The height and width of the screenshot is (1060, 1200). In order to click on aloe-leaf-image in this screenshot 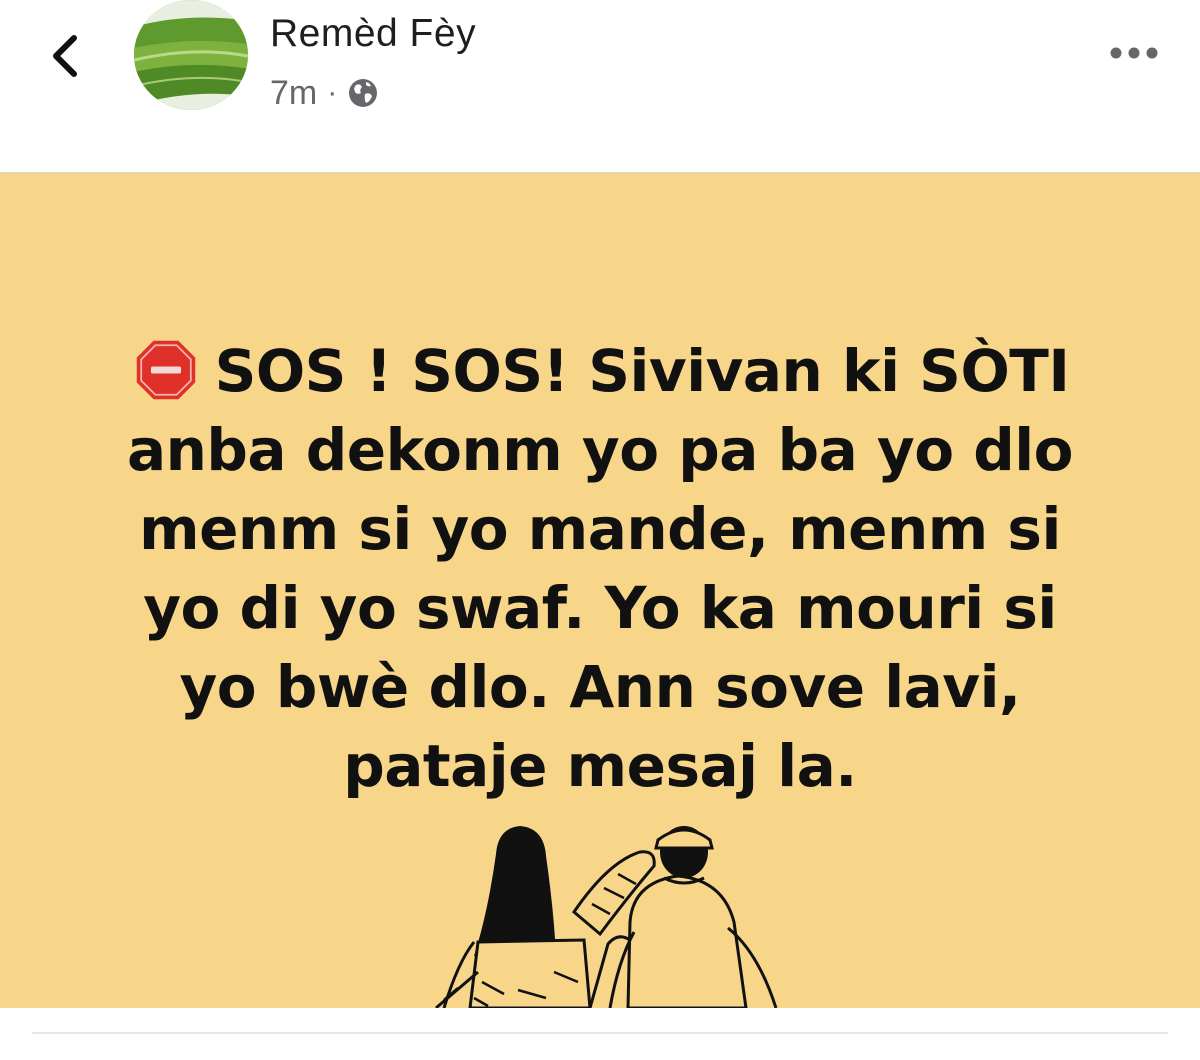, I will do `click(191, 55)`.